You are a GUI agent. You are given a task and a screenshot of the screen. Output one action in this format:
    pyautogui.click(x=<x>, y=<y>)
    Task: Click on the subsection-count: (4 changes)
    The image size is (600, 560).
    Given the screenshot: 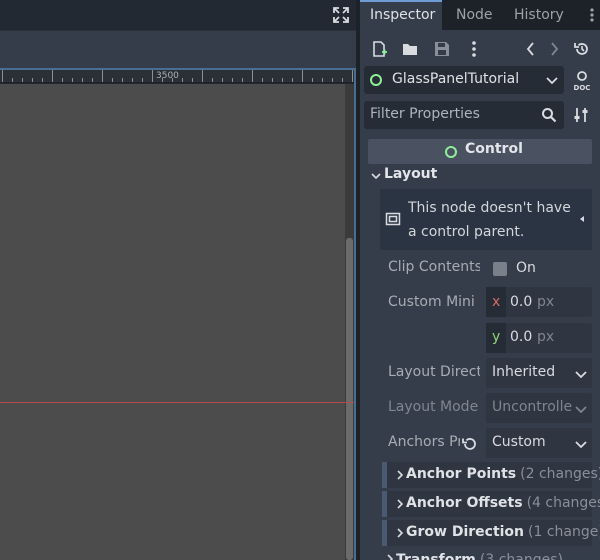 What is the action you would take?
    pyautogui.click(x=563, y=503)
    